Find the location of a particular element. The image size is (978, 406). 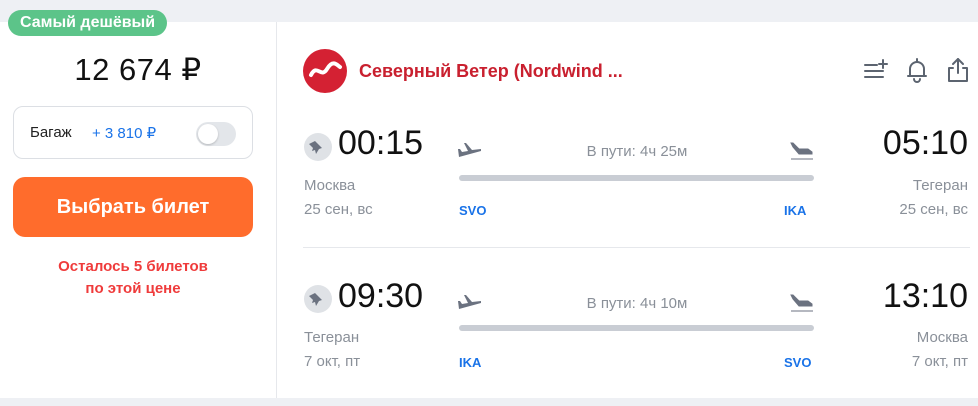

baggage-label: Багаж is located at coordinates (51, 132).